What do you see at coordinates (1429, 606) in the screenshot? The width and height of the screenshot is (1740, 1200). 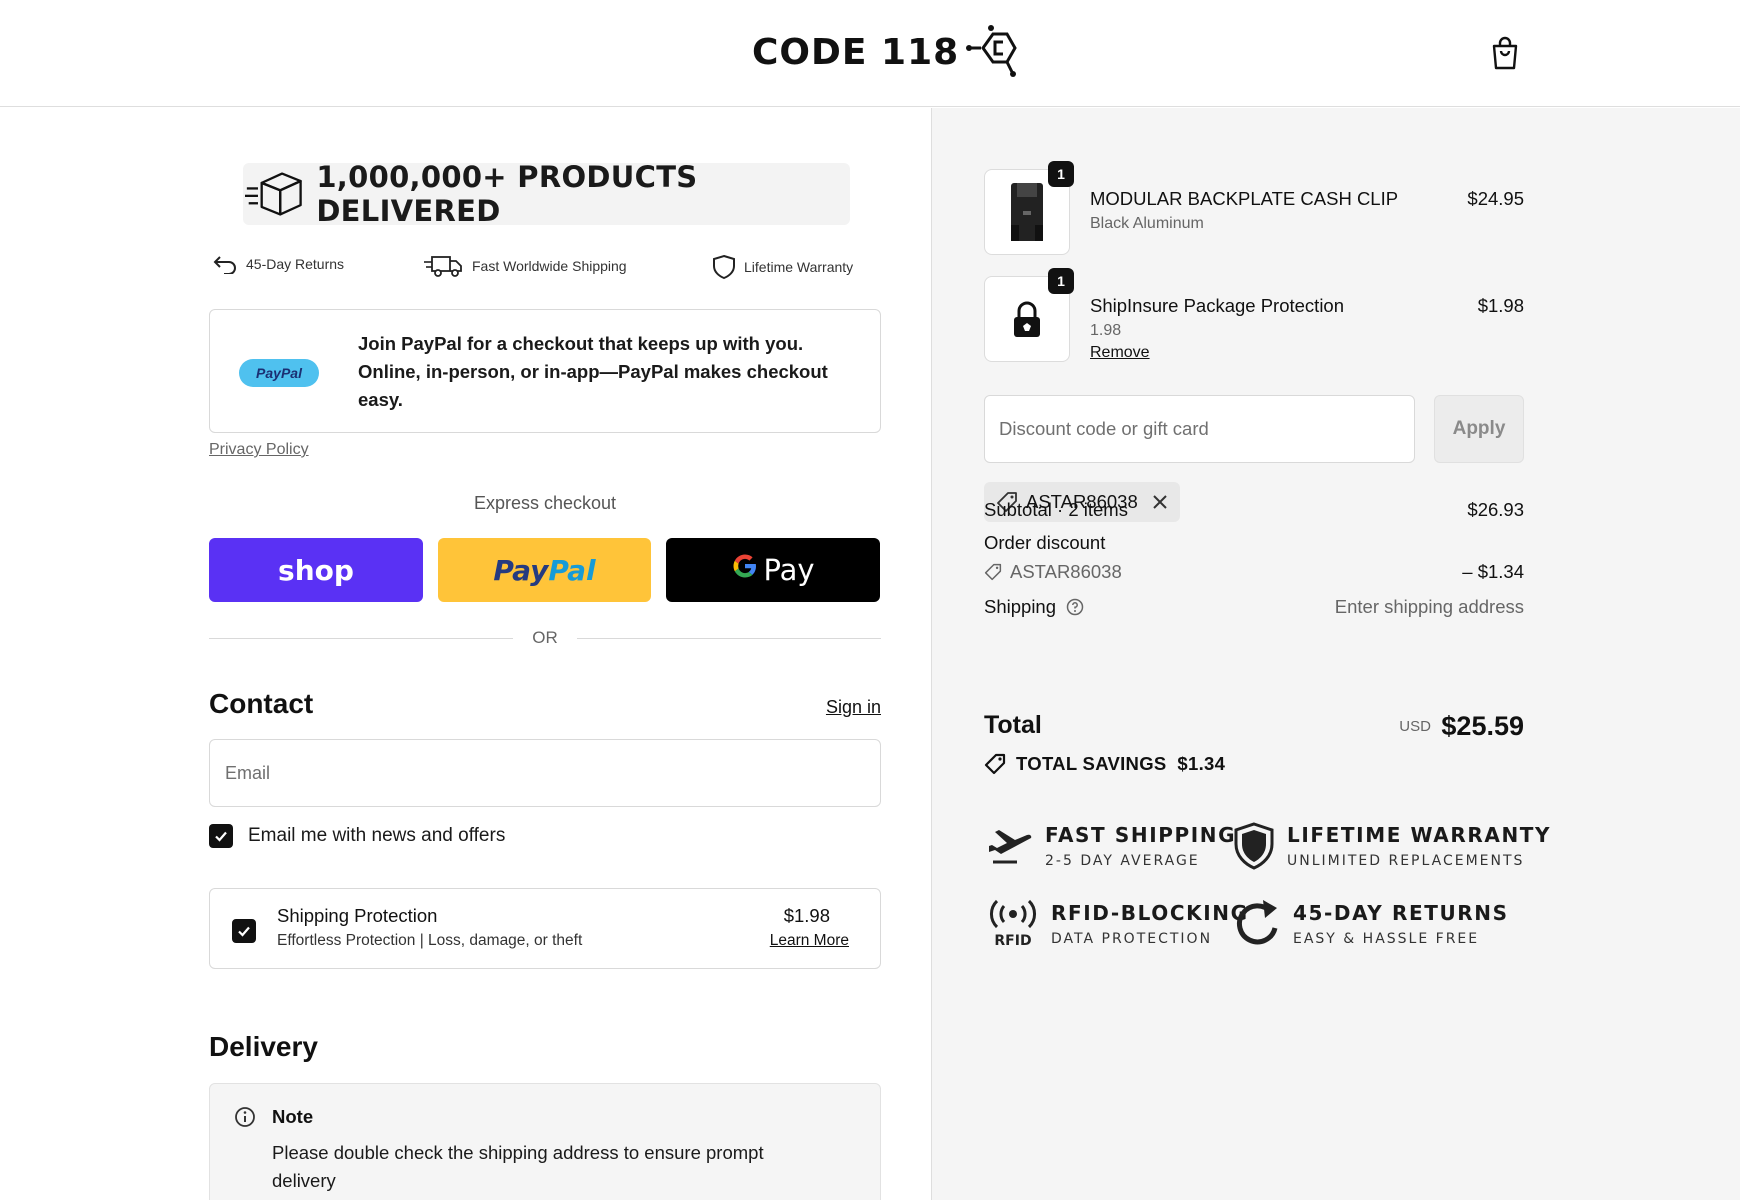 I see `shipping-value: Enter shipping address` at bounding box center [1429, 606].